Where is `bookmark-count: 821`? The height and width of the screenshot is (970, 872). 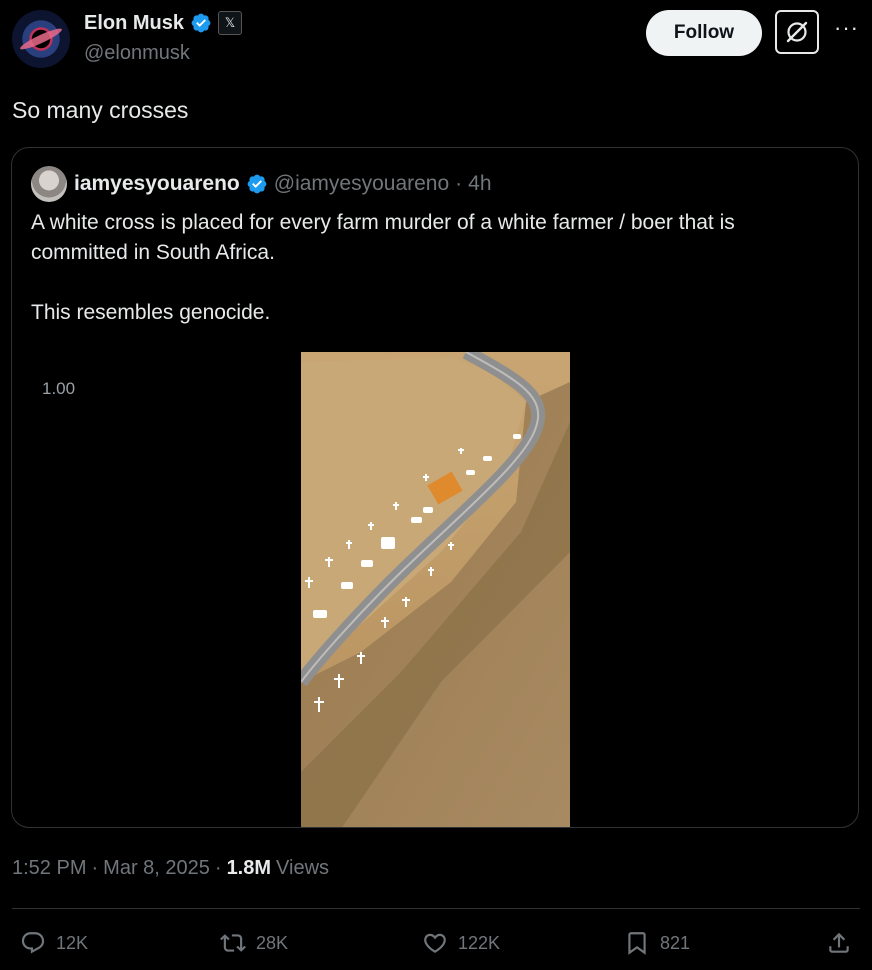 bookmark-count: 821 is located at coordinates (675, 942).